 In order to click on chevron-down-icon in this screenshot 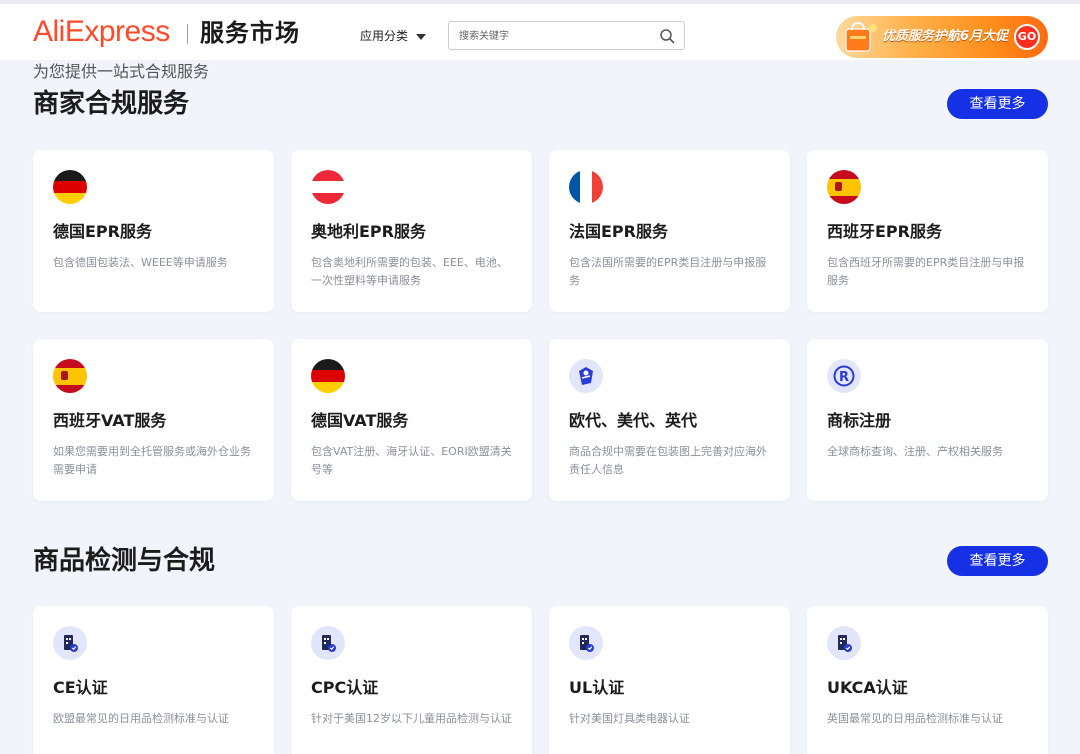, I will do `click(421, 36)`.